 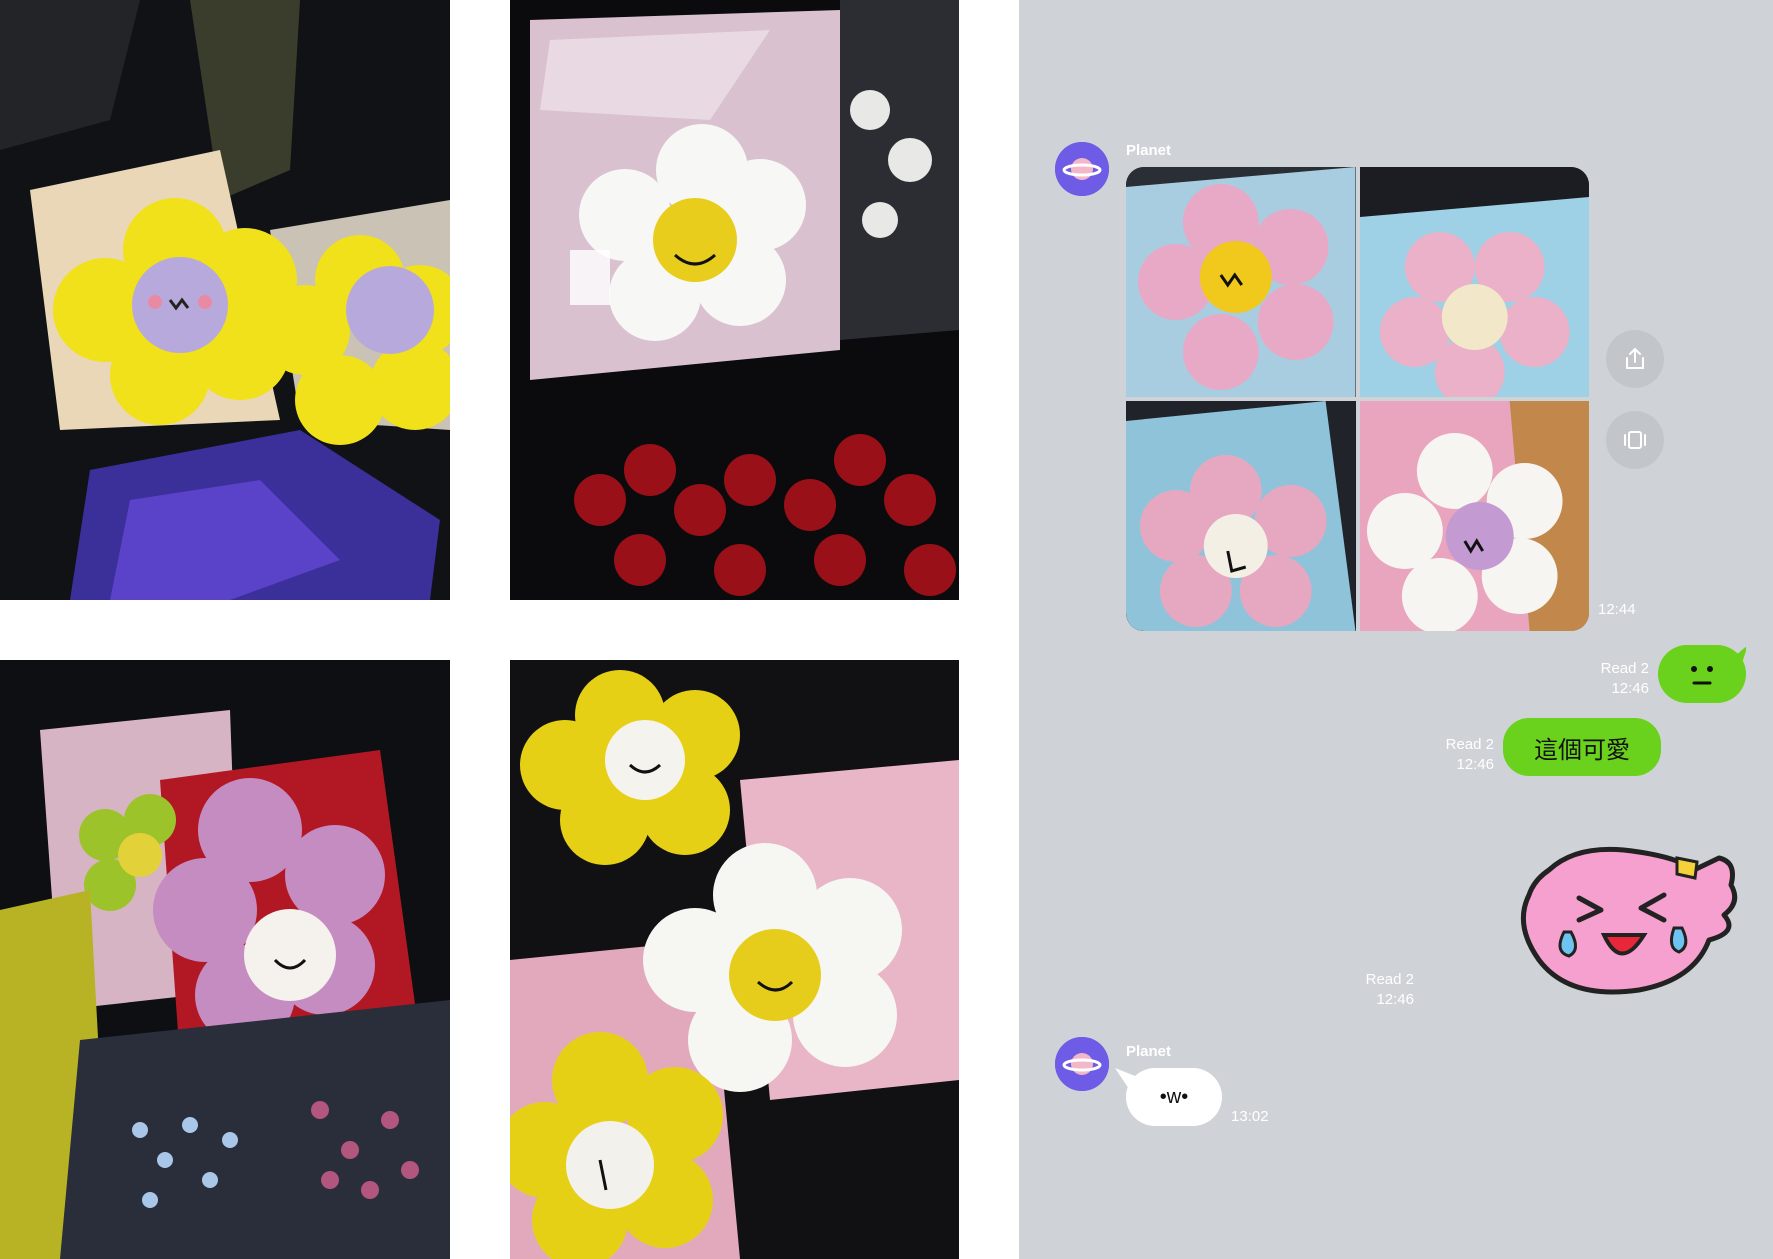 I want to click on share-icon, so click(x=1635, y=358).